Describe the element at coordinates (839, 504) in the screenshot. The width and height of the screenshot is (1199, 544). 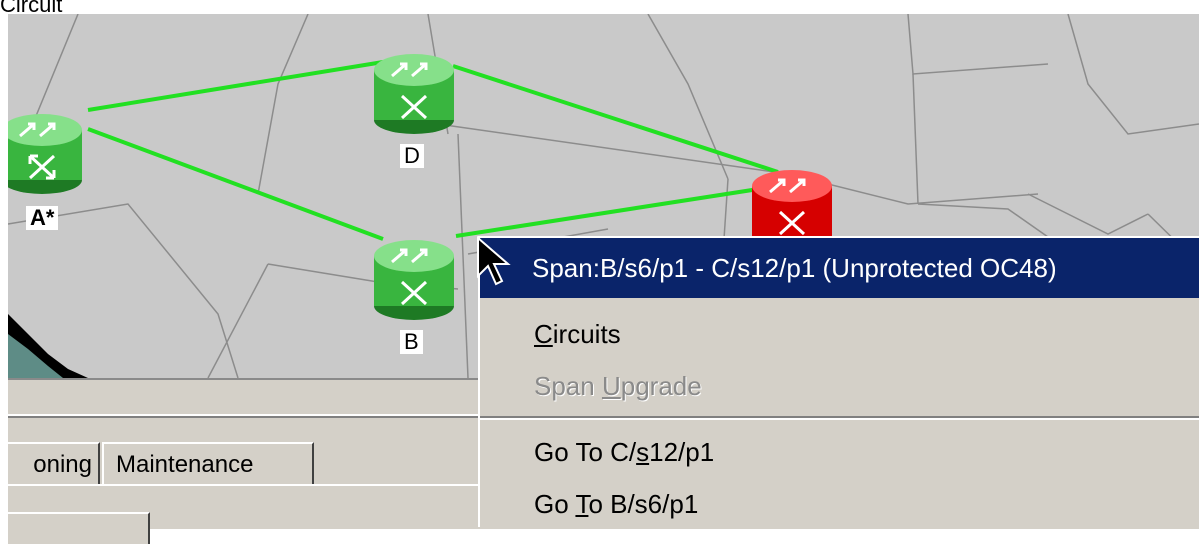
I see `menu-item-goto-b: Go To B/s6/p1` at that location.